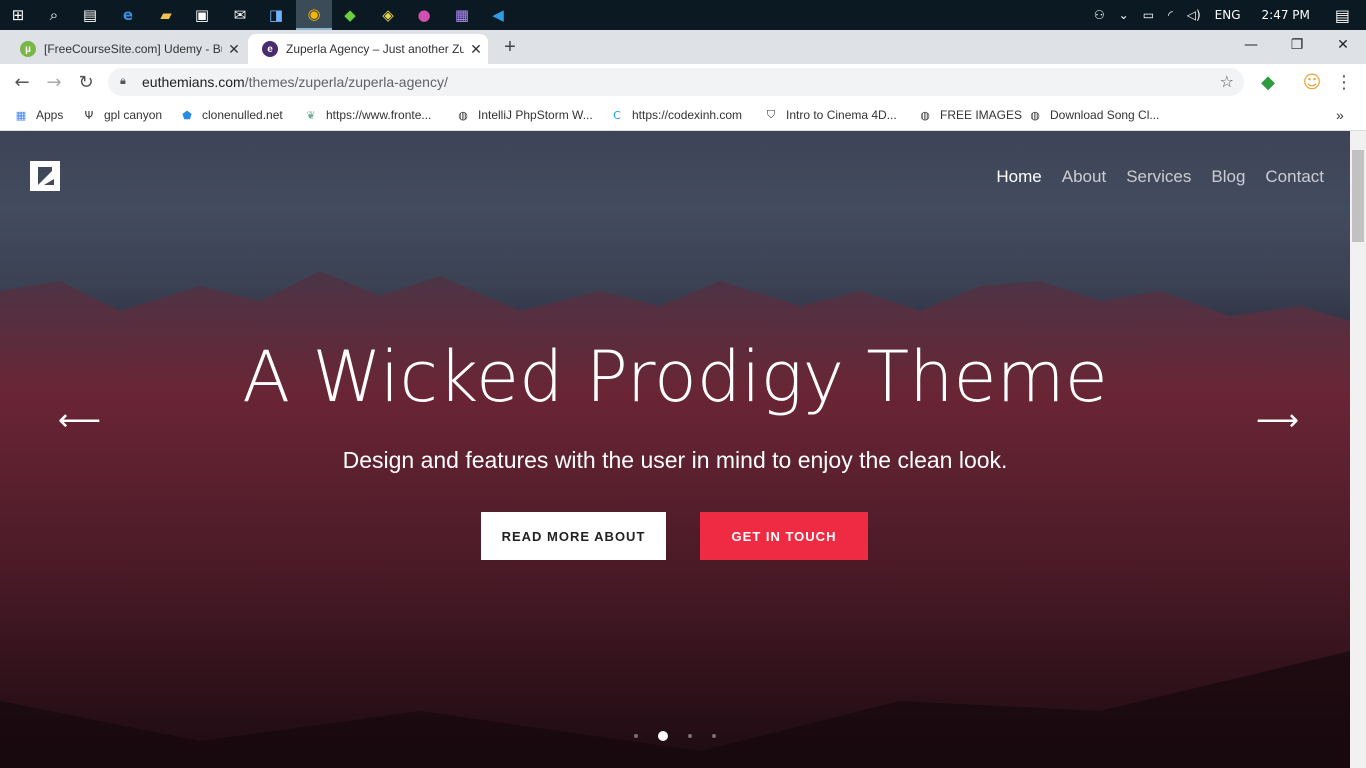 This screenshot has height=768, width=1366. What do you see at coordinates (133, 49) in the screenshot?
I see `tab-title: [FreeCourseSite.com] Udemy - Bu` at bounding box center [133, 49].